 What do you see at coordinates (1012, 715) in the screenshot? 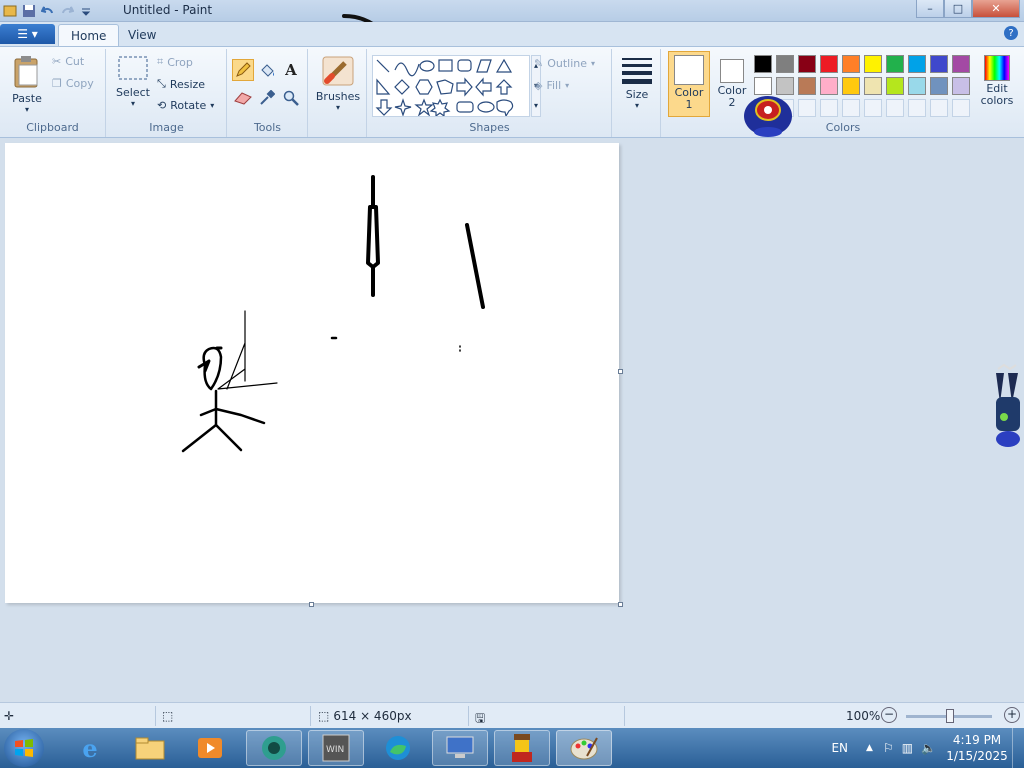
I see `zoom-in-button: +` at bounding box center [1012, 715].